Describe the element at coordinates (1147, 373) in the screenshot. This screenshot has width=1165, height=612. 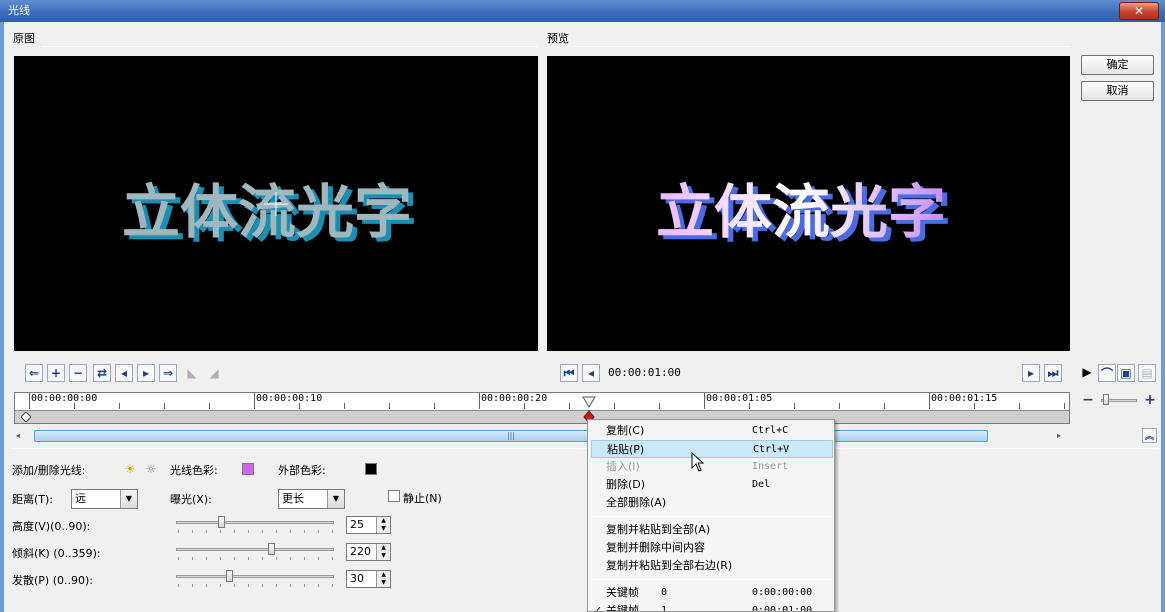
I see `export-icon: ▤` at that location.